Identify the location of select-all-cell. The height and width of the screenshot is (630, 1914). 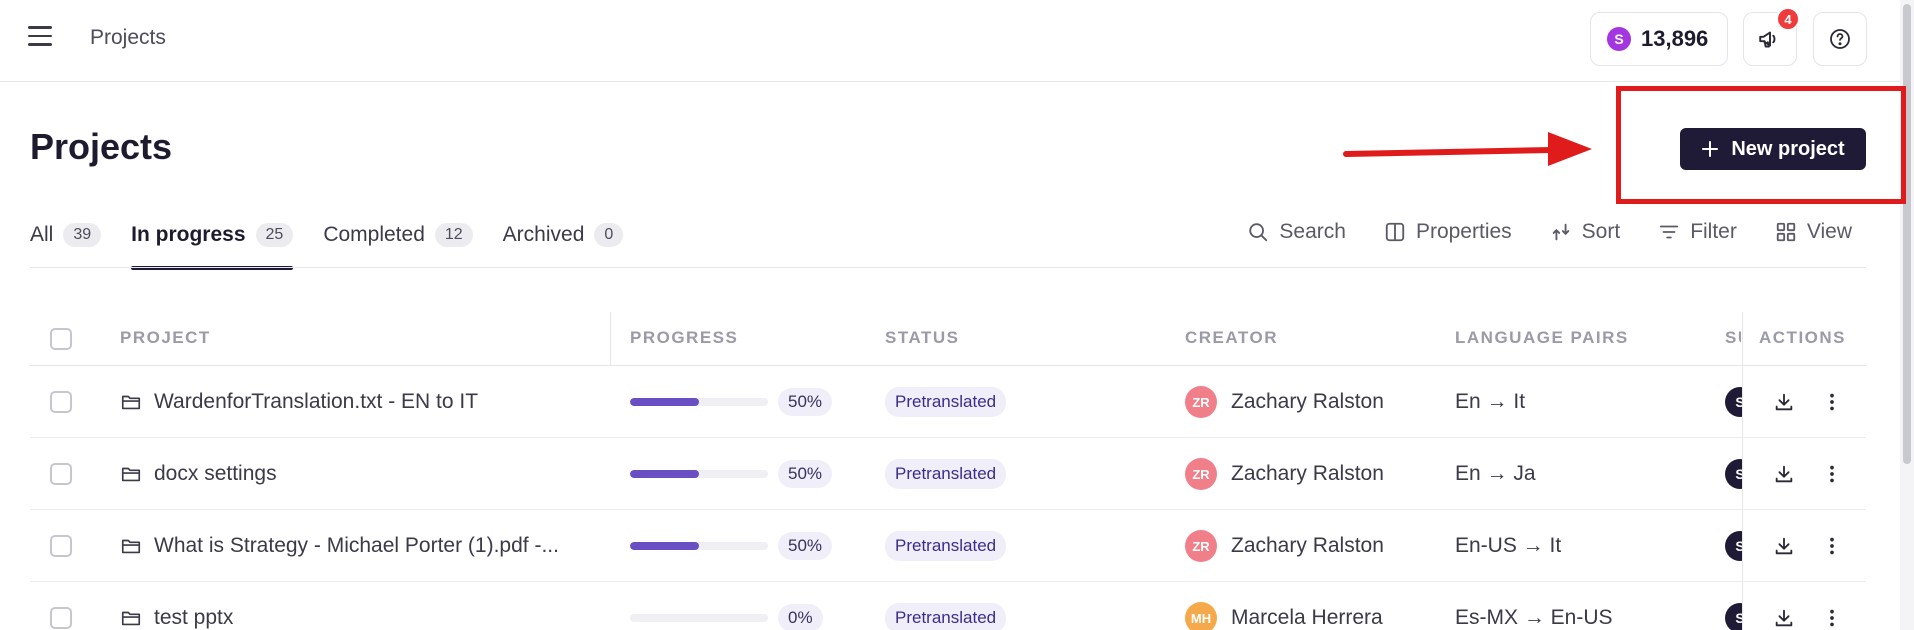
(61, 339).